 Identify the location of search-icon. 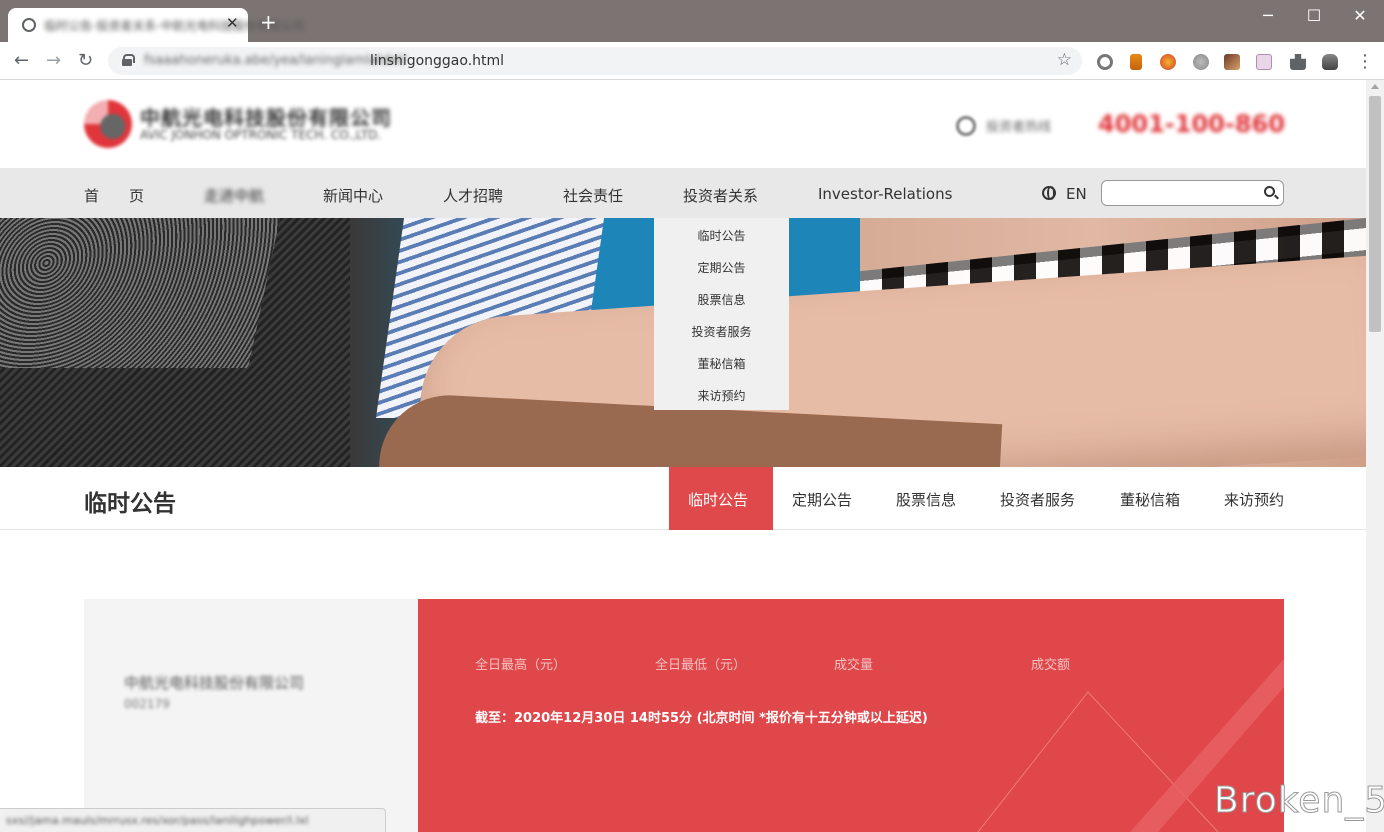
(1269, 191).